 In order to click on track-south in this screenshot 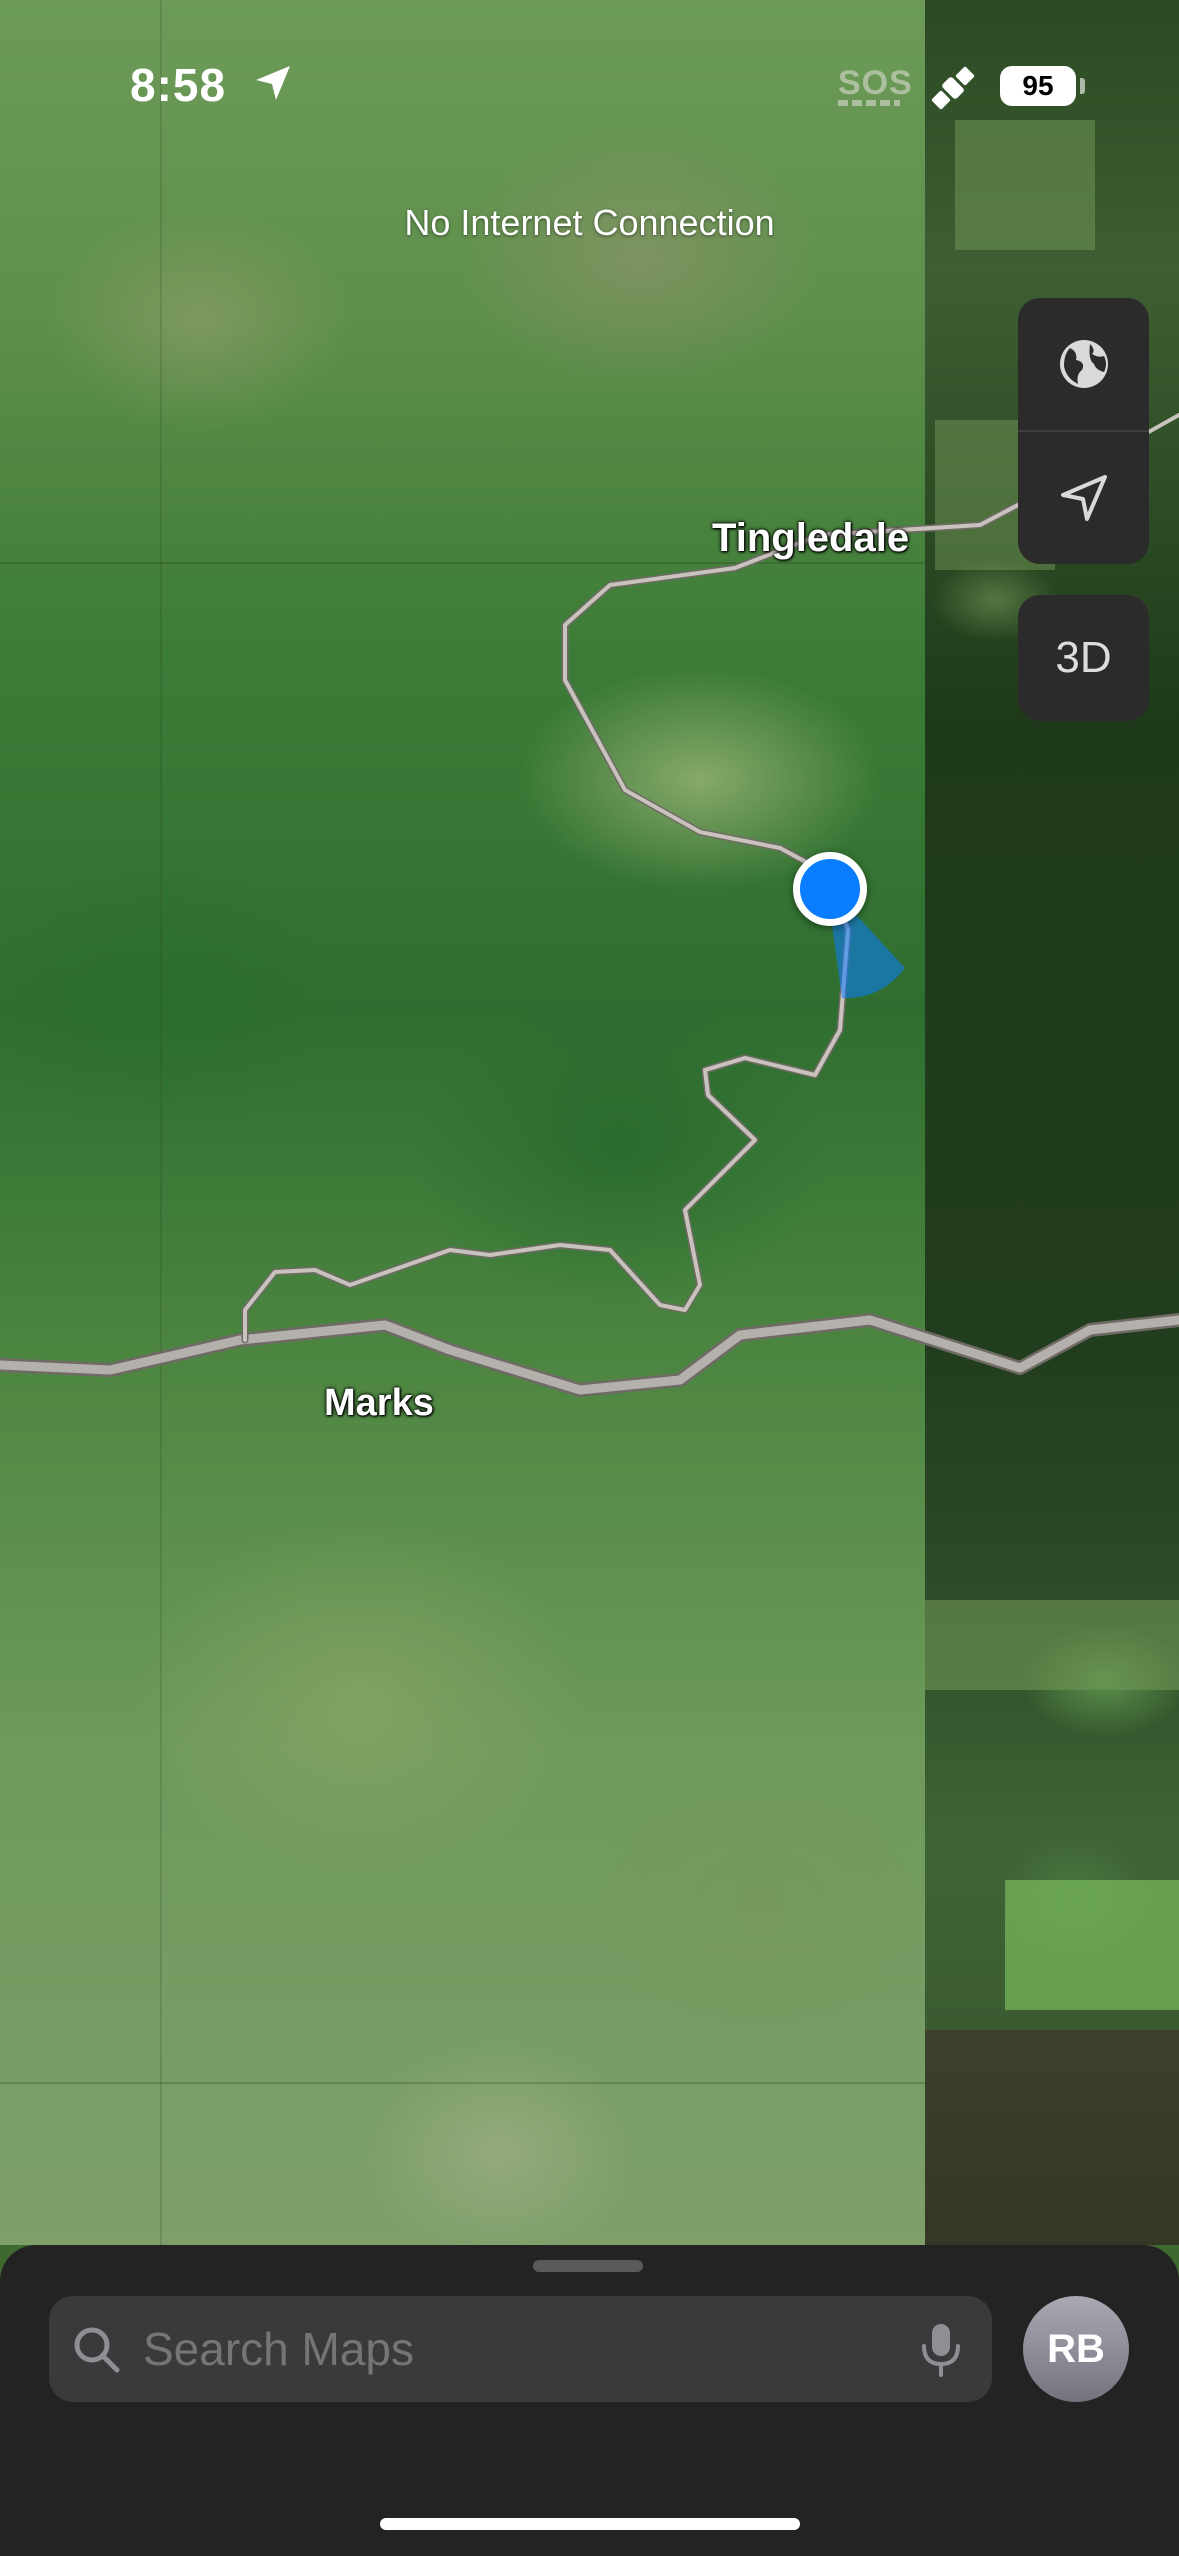, I will do `click(546, 1107)`.